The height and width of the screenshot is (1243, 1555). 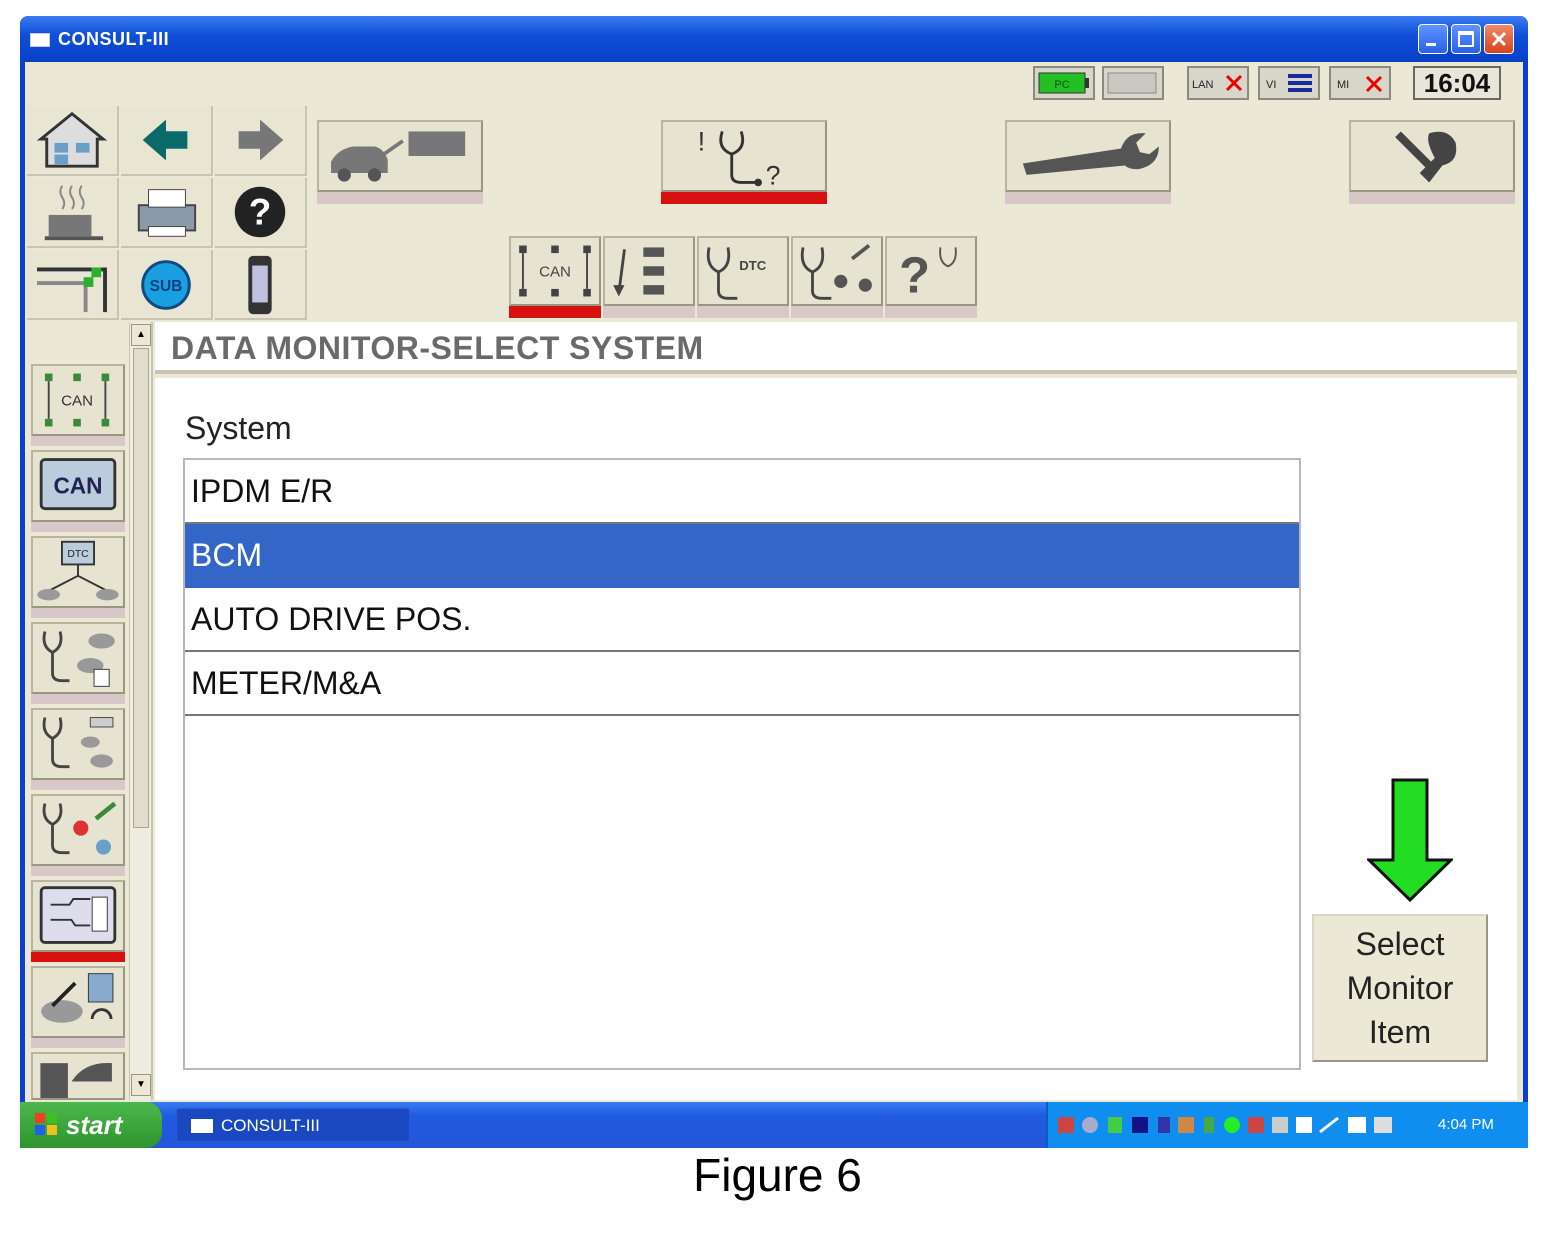 I want to click on dtc-network-icon: DTC, so click(x=78, y=570).